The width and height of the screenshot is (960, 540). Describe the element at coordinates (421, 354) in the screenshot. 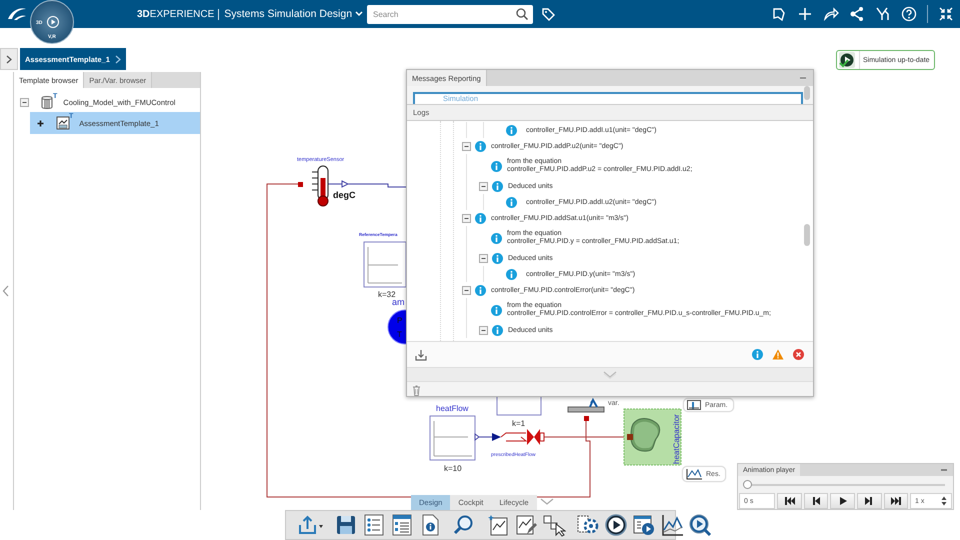

I see `download-icon` at that location.